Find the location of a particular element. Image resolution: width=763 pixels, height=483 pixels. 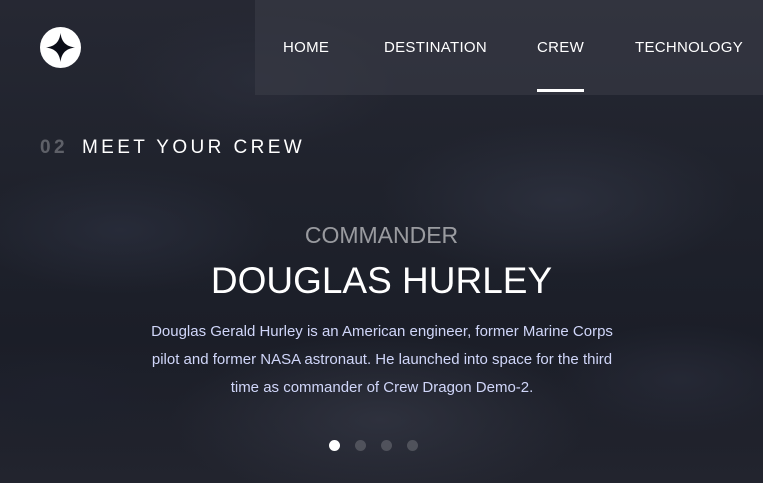

nav-item-home: HOME is located at coordinates (306, 47).